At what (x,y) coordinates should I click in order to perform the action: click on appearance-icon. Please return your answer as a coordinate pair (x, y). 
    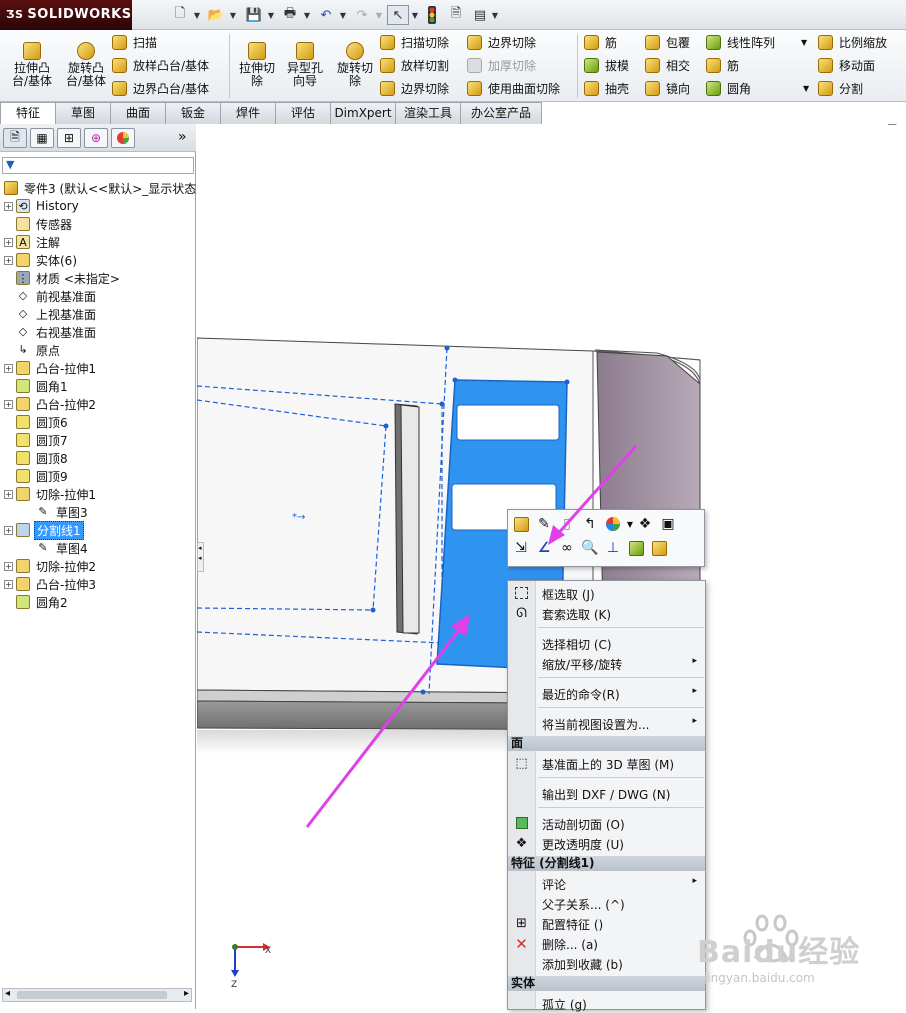
    Looking at the image, I should click on (613, 524).